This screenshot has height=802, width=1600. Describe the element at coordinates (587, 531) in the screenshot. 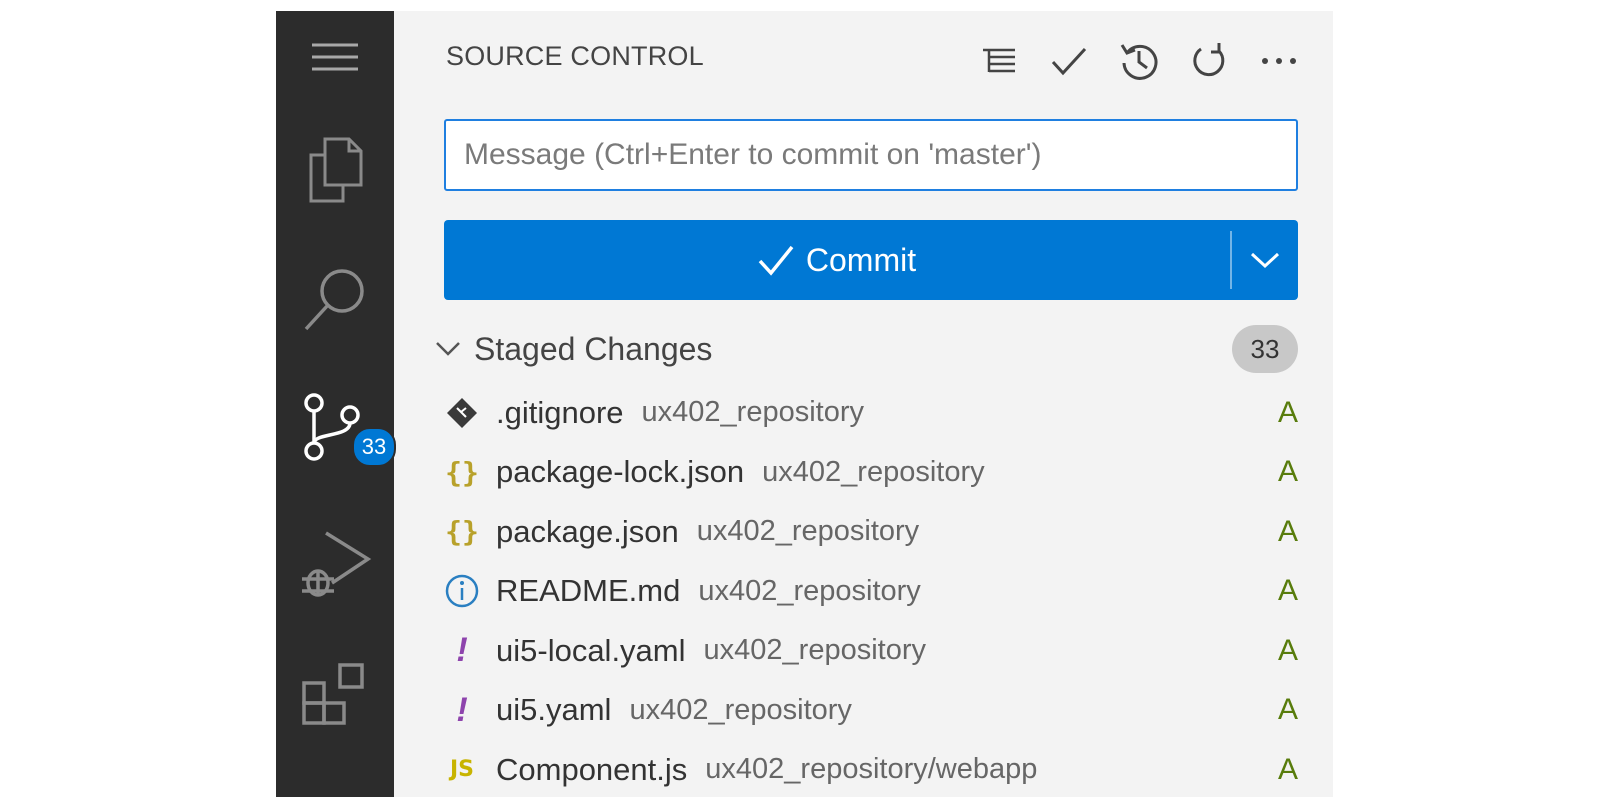

I see `file-name: package.json` at that location.